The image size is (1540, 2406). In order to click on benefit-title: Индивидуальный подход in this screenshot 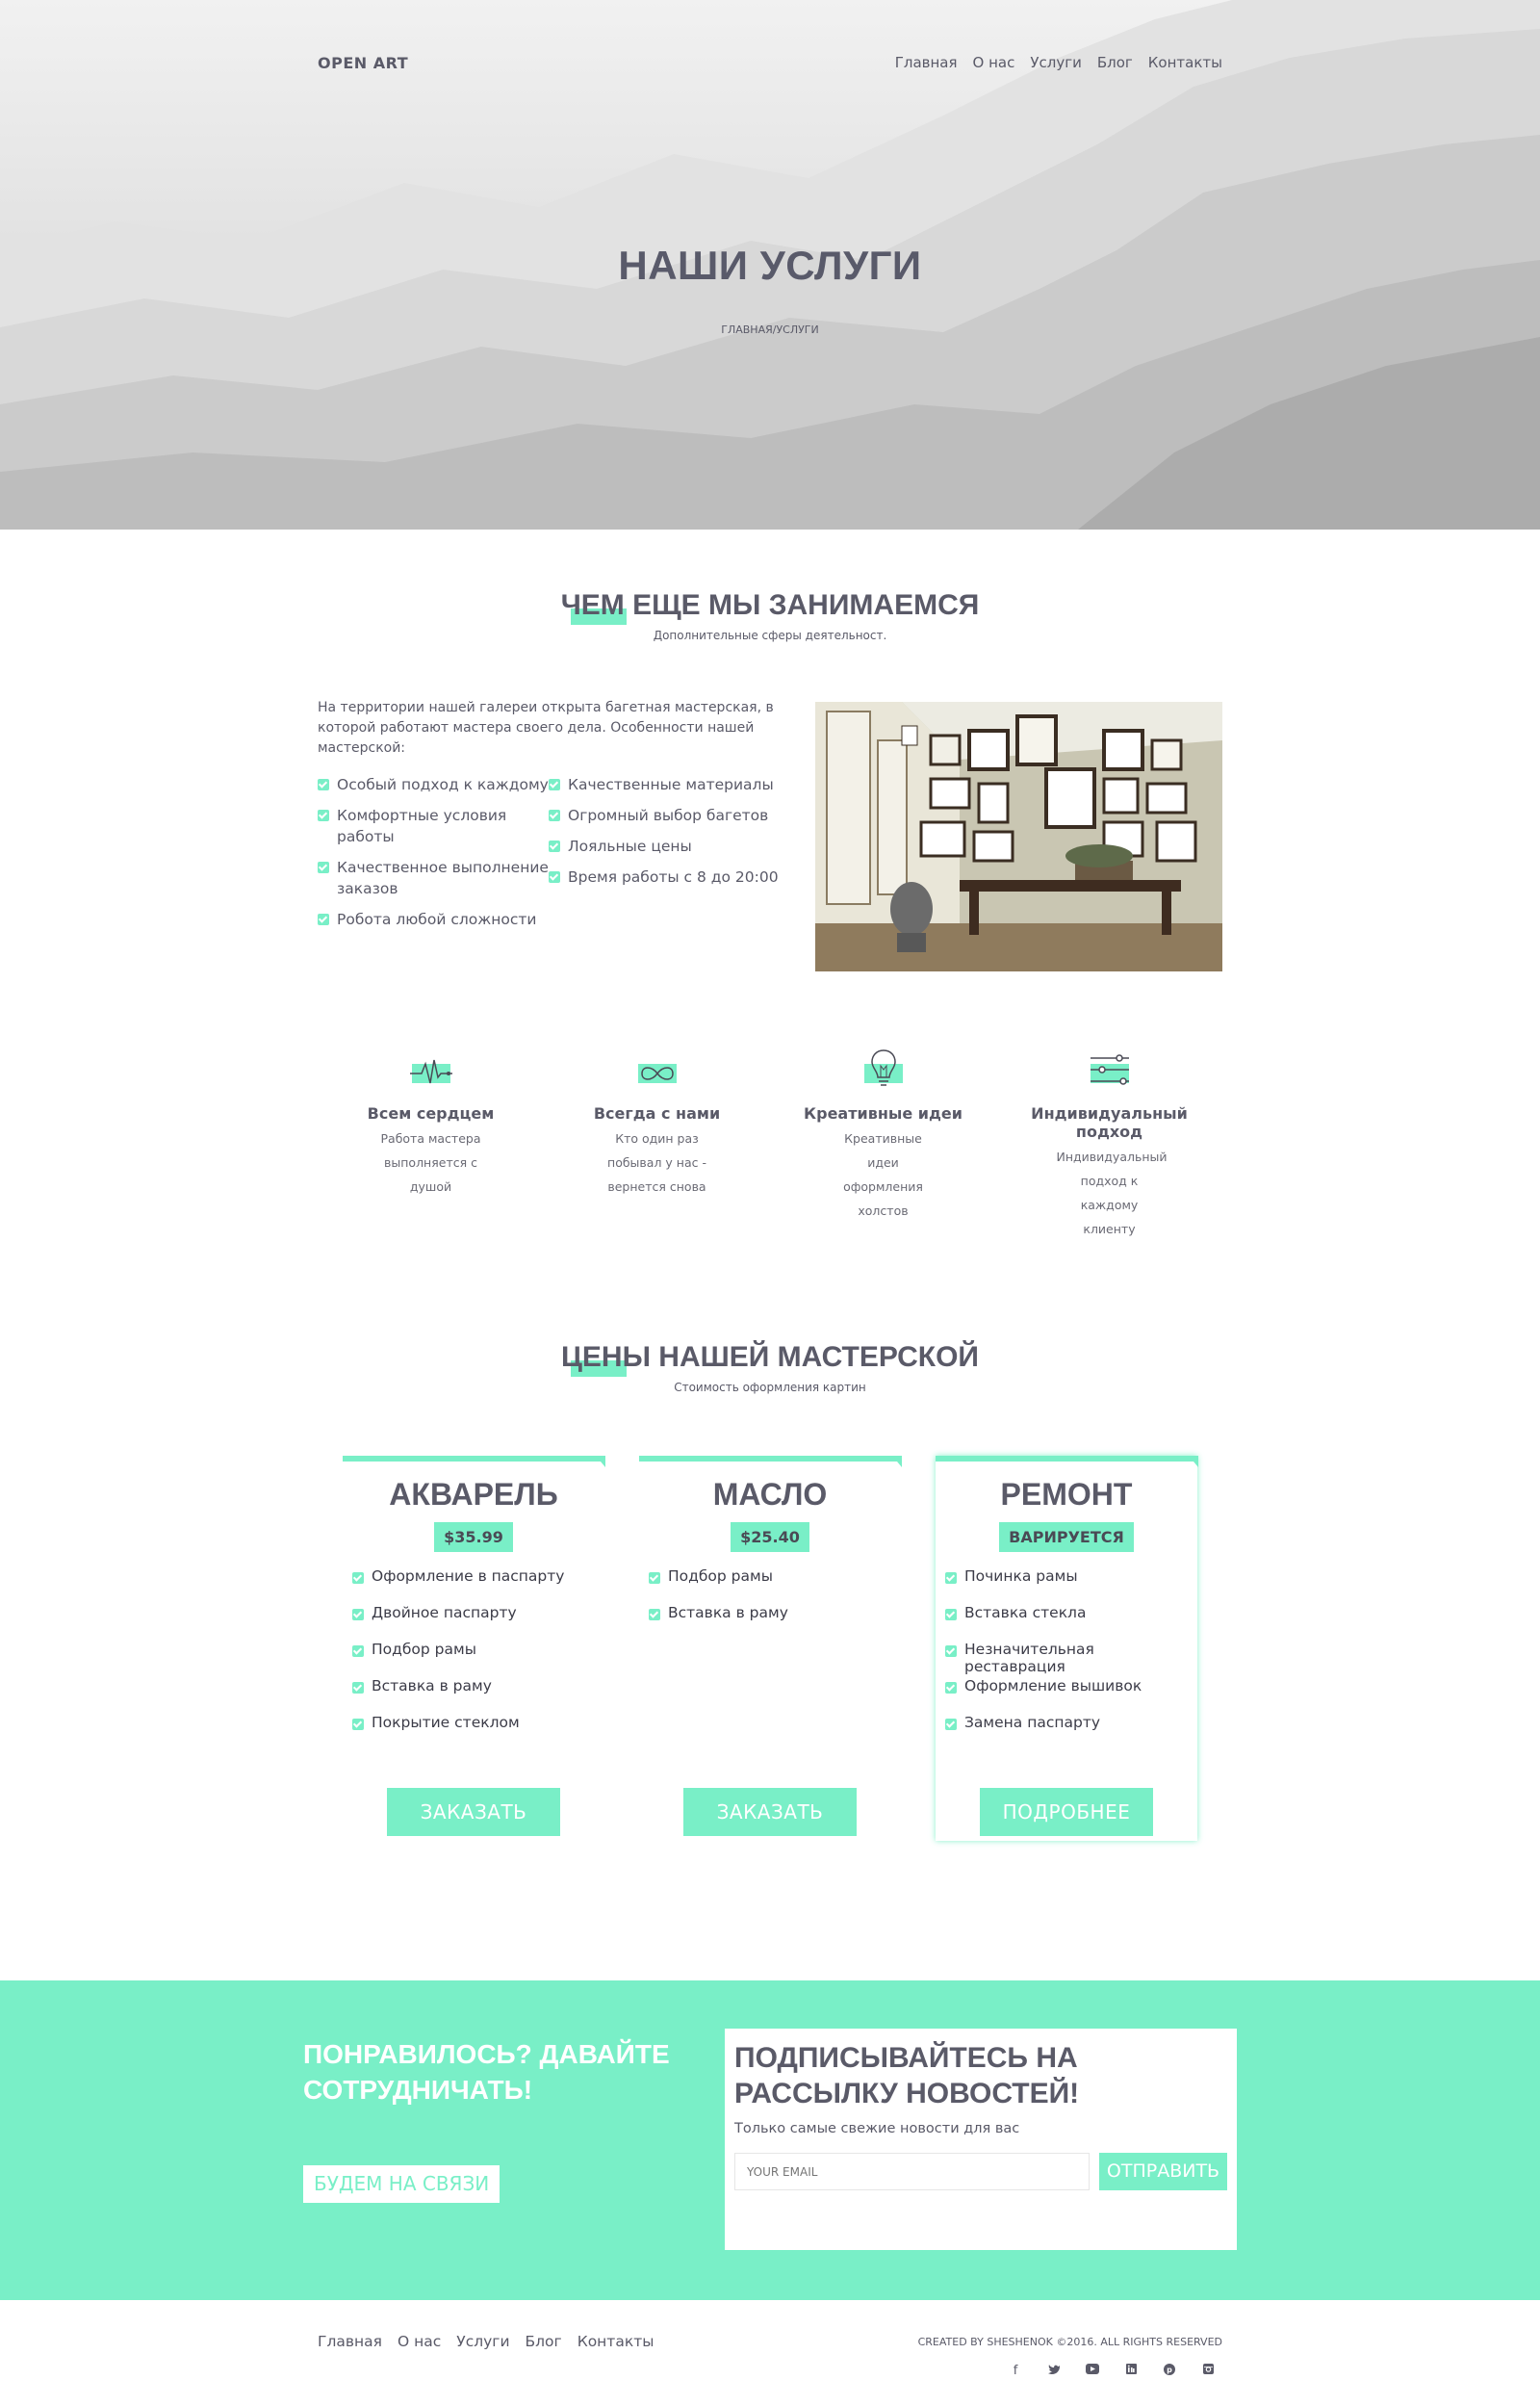, I will do `click(1109, 1122)`.